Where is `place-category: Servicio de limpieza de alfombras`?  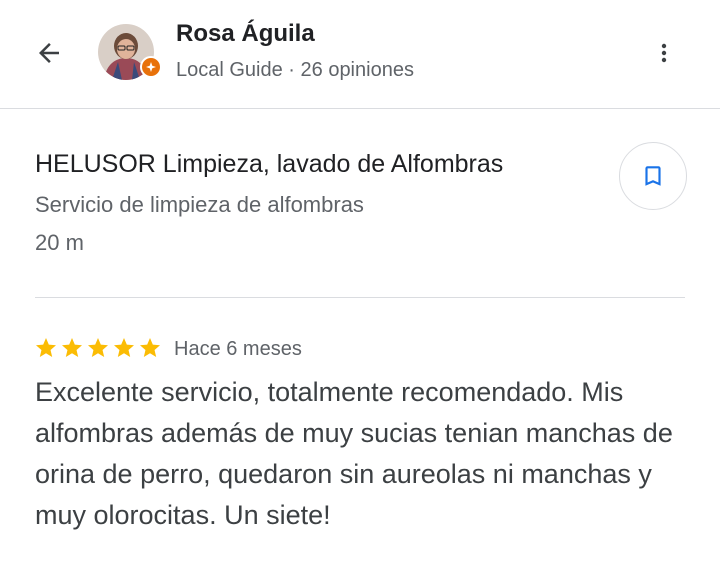
place-category: Servicio de limpieza de alfombras is located at coordinates (199, 204).